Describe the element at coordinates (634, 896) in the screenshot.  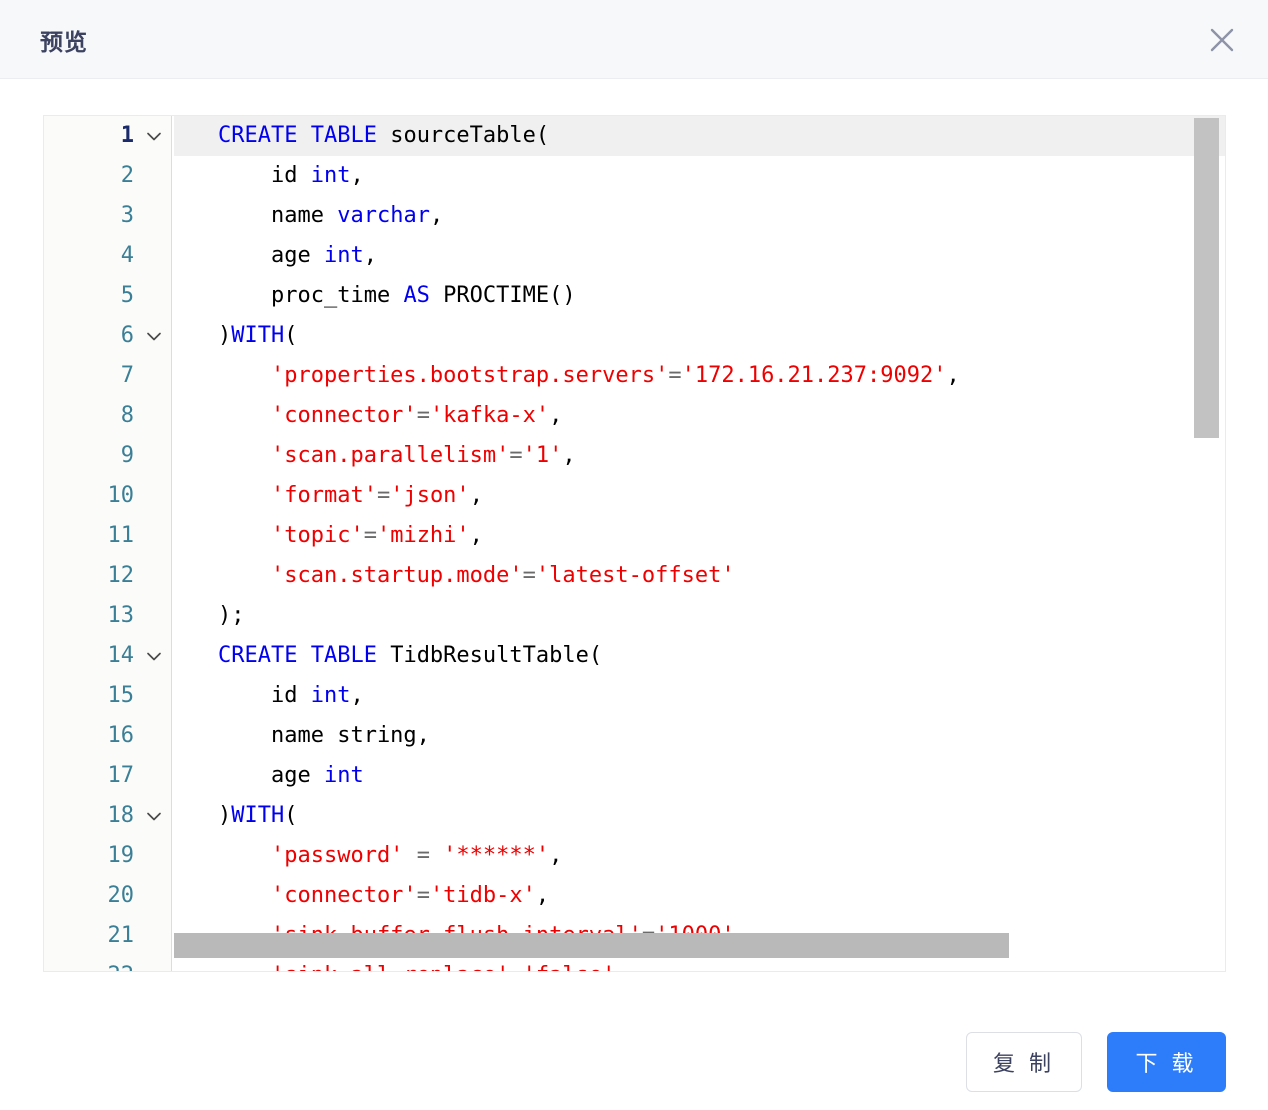
I see `code-line: 20 'connector'='tidb-x',` at that location.